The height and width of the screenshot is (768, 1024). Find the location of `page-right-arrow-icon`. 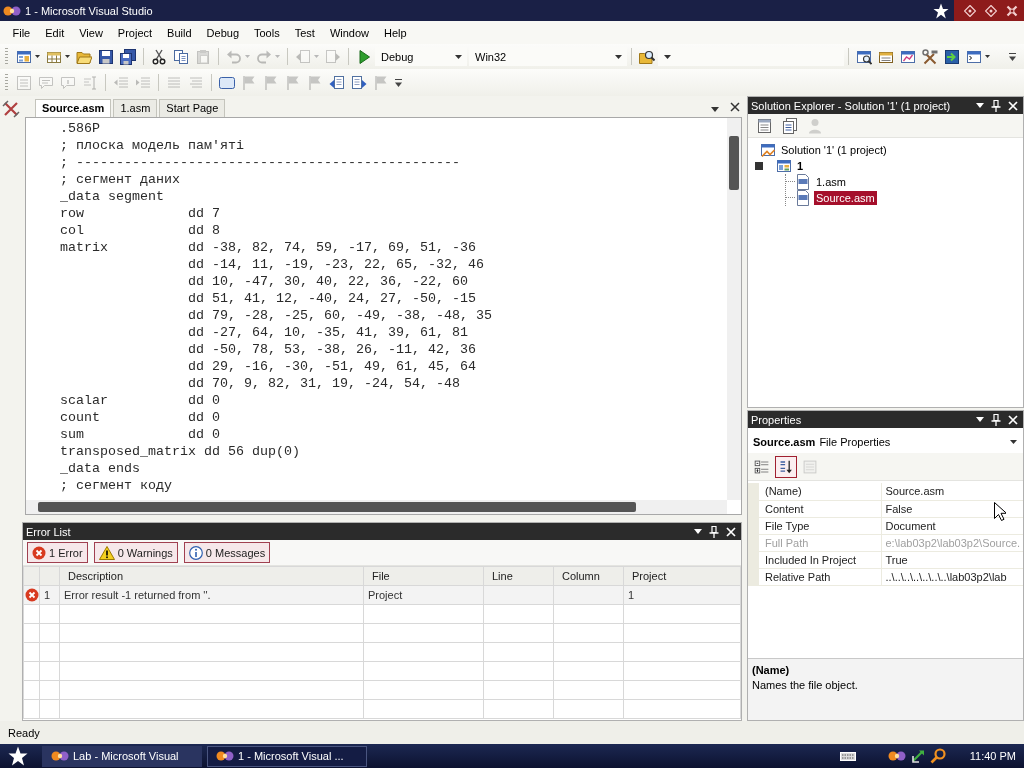

page-right-arrow-icon is located at coordinates (359, 82).